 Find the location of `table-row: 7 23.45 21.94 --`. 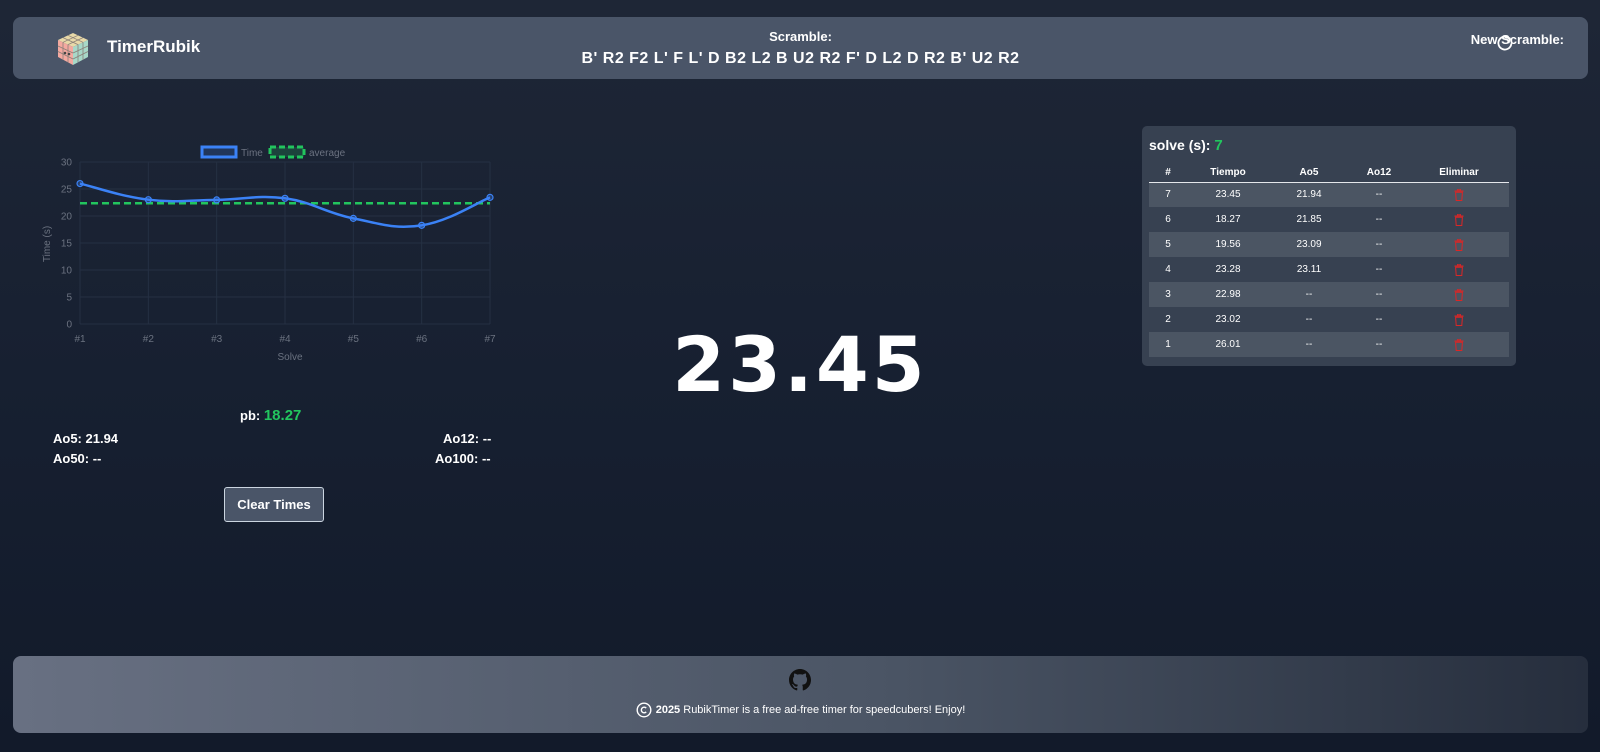

table-row: 7 23.45 21.94 -- is located at coordinates (1329, 194).